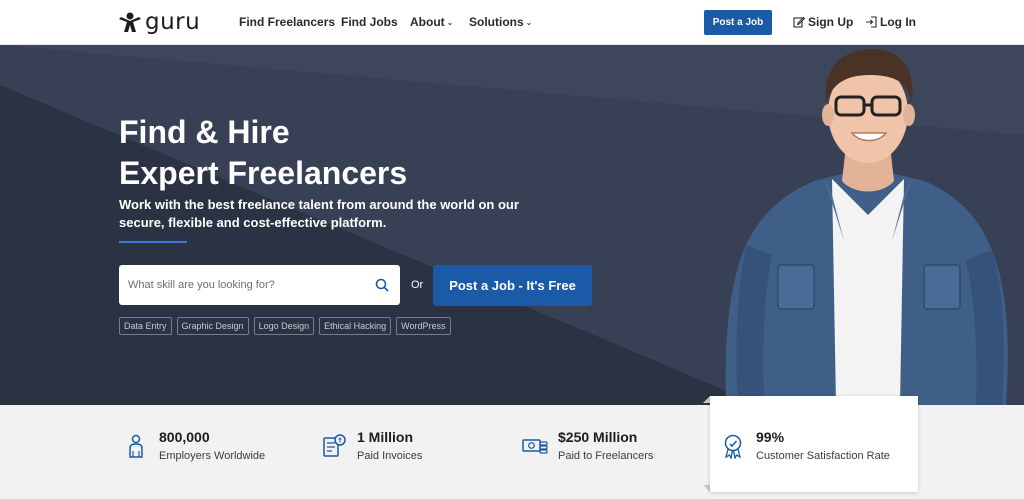 Image resolution: width=1024 pixels, height=499 pixels. I want to click on stat-employers-label: Employers Worldwide, so click(212, 456).